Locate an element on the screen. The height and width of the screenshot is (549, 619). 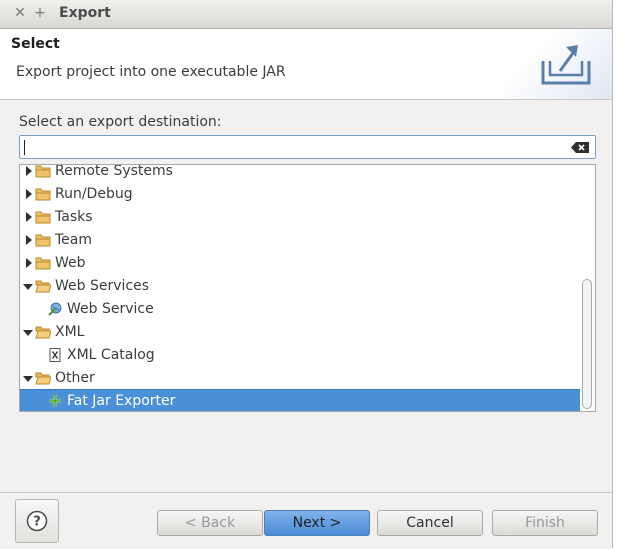
tree-item-fat-jar-exporter: Fat Jar Exporter is located at coordinates (300, 400).